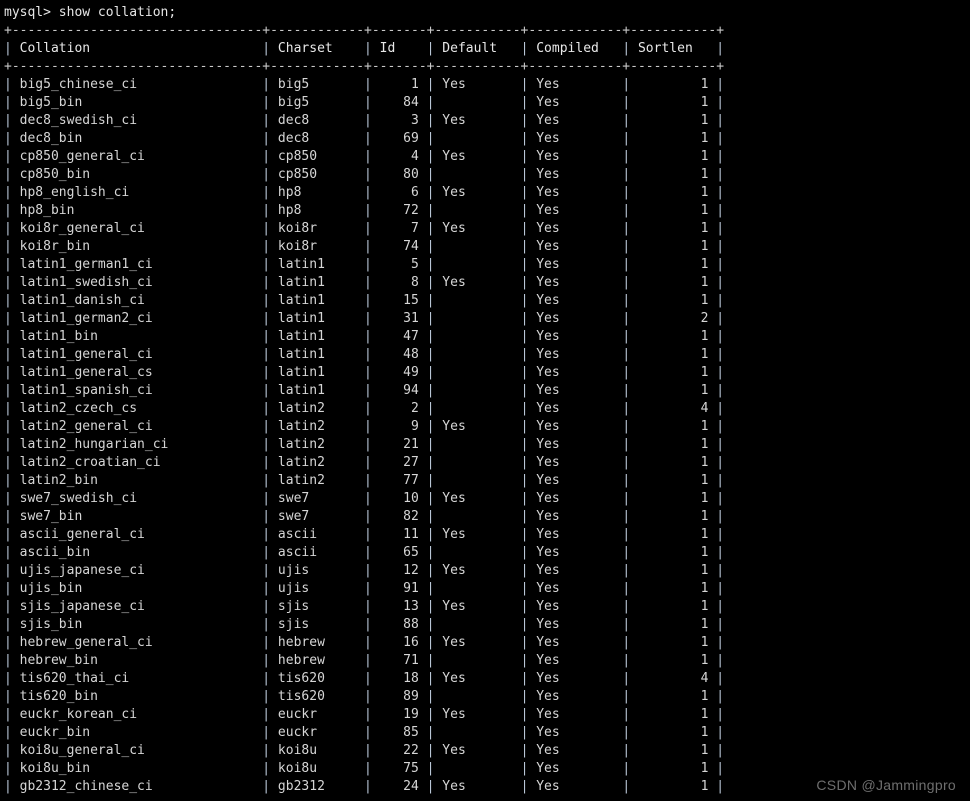 Image resolution: width=970 pixels, height=801 pixels. What do you see at coordinates (90, 12) in the screenshot?
I see `command-prompt-line: mysql> show collation;` at bounding box center [90, 12].